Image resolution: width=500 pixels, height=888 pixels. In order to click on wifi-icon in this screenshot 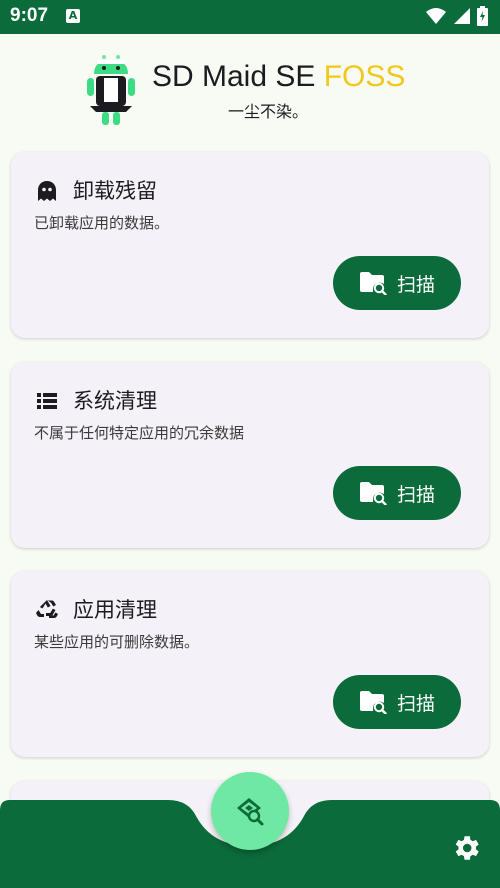, I will do `click(436, 16)`.